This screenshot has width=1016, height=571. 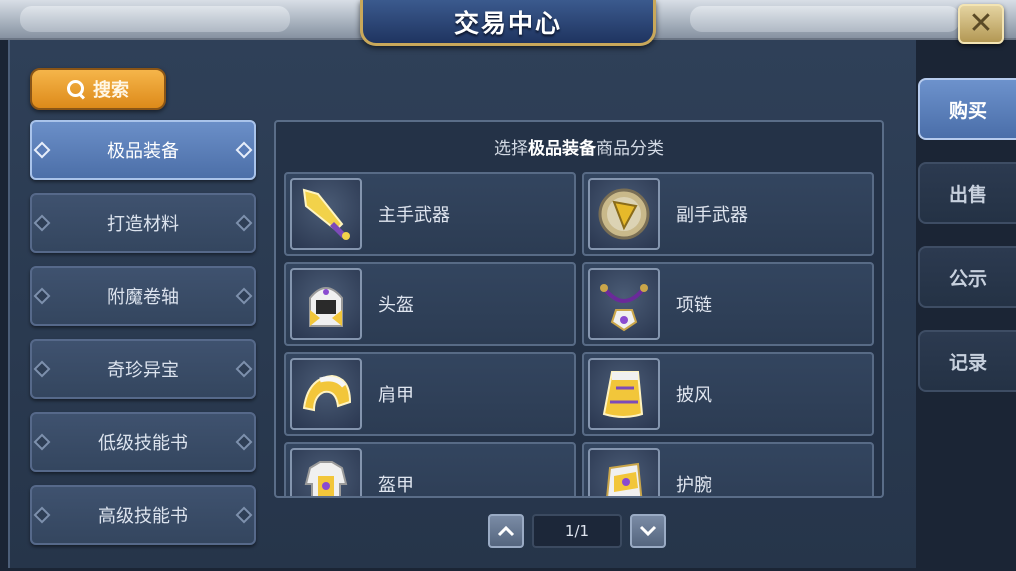 I want to click on tab-label: 出售, so click(x=967, y=194).